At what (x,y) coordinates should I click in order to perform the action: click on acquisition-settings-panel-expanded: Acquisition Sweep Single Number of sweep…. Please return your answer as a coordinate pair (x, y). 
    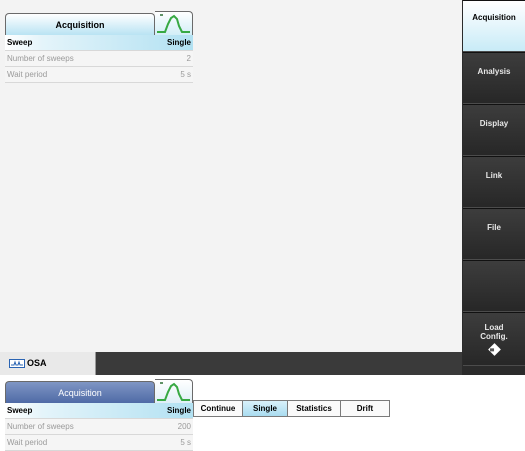
    Looking at the image, I should click on (99, 415).